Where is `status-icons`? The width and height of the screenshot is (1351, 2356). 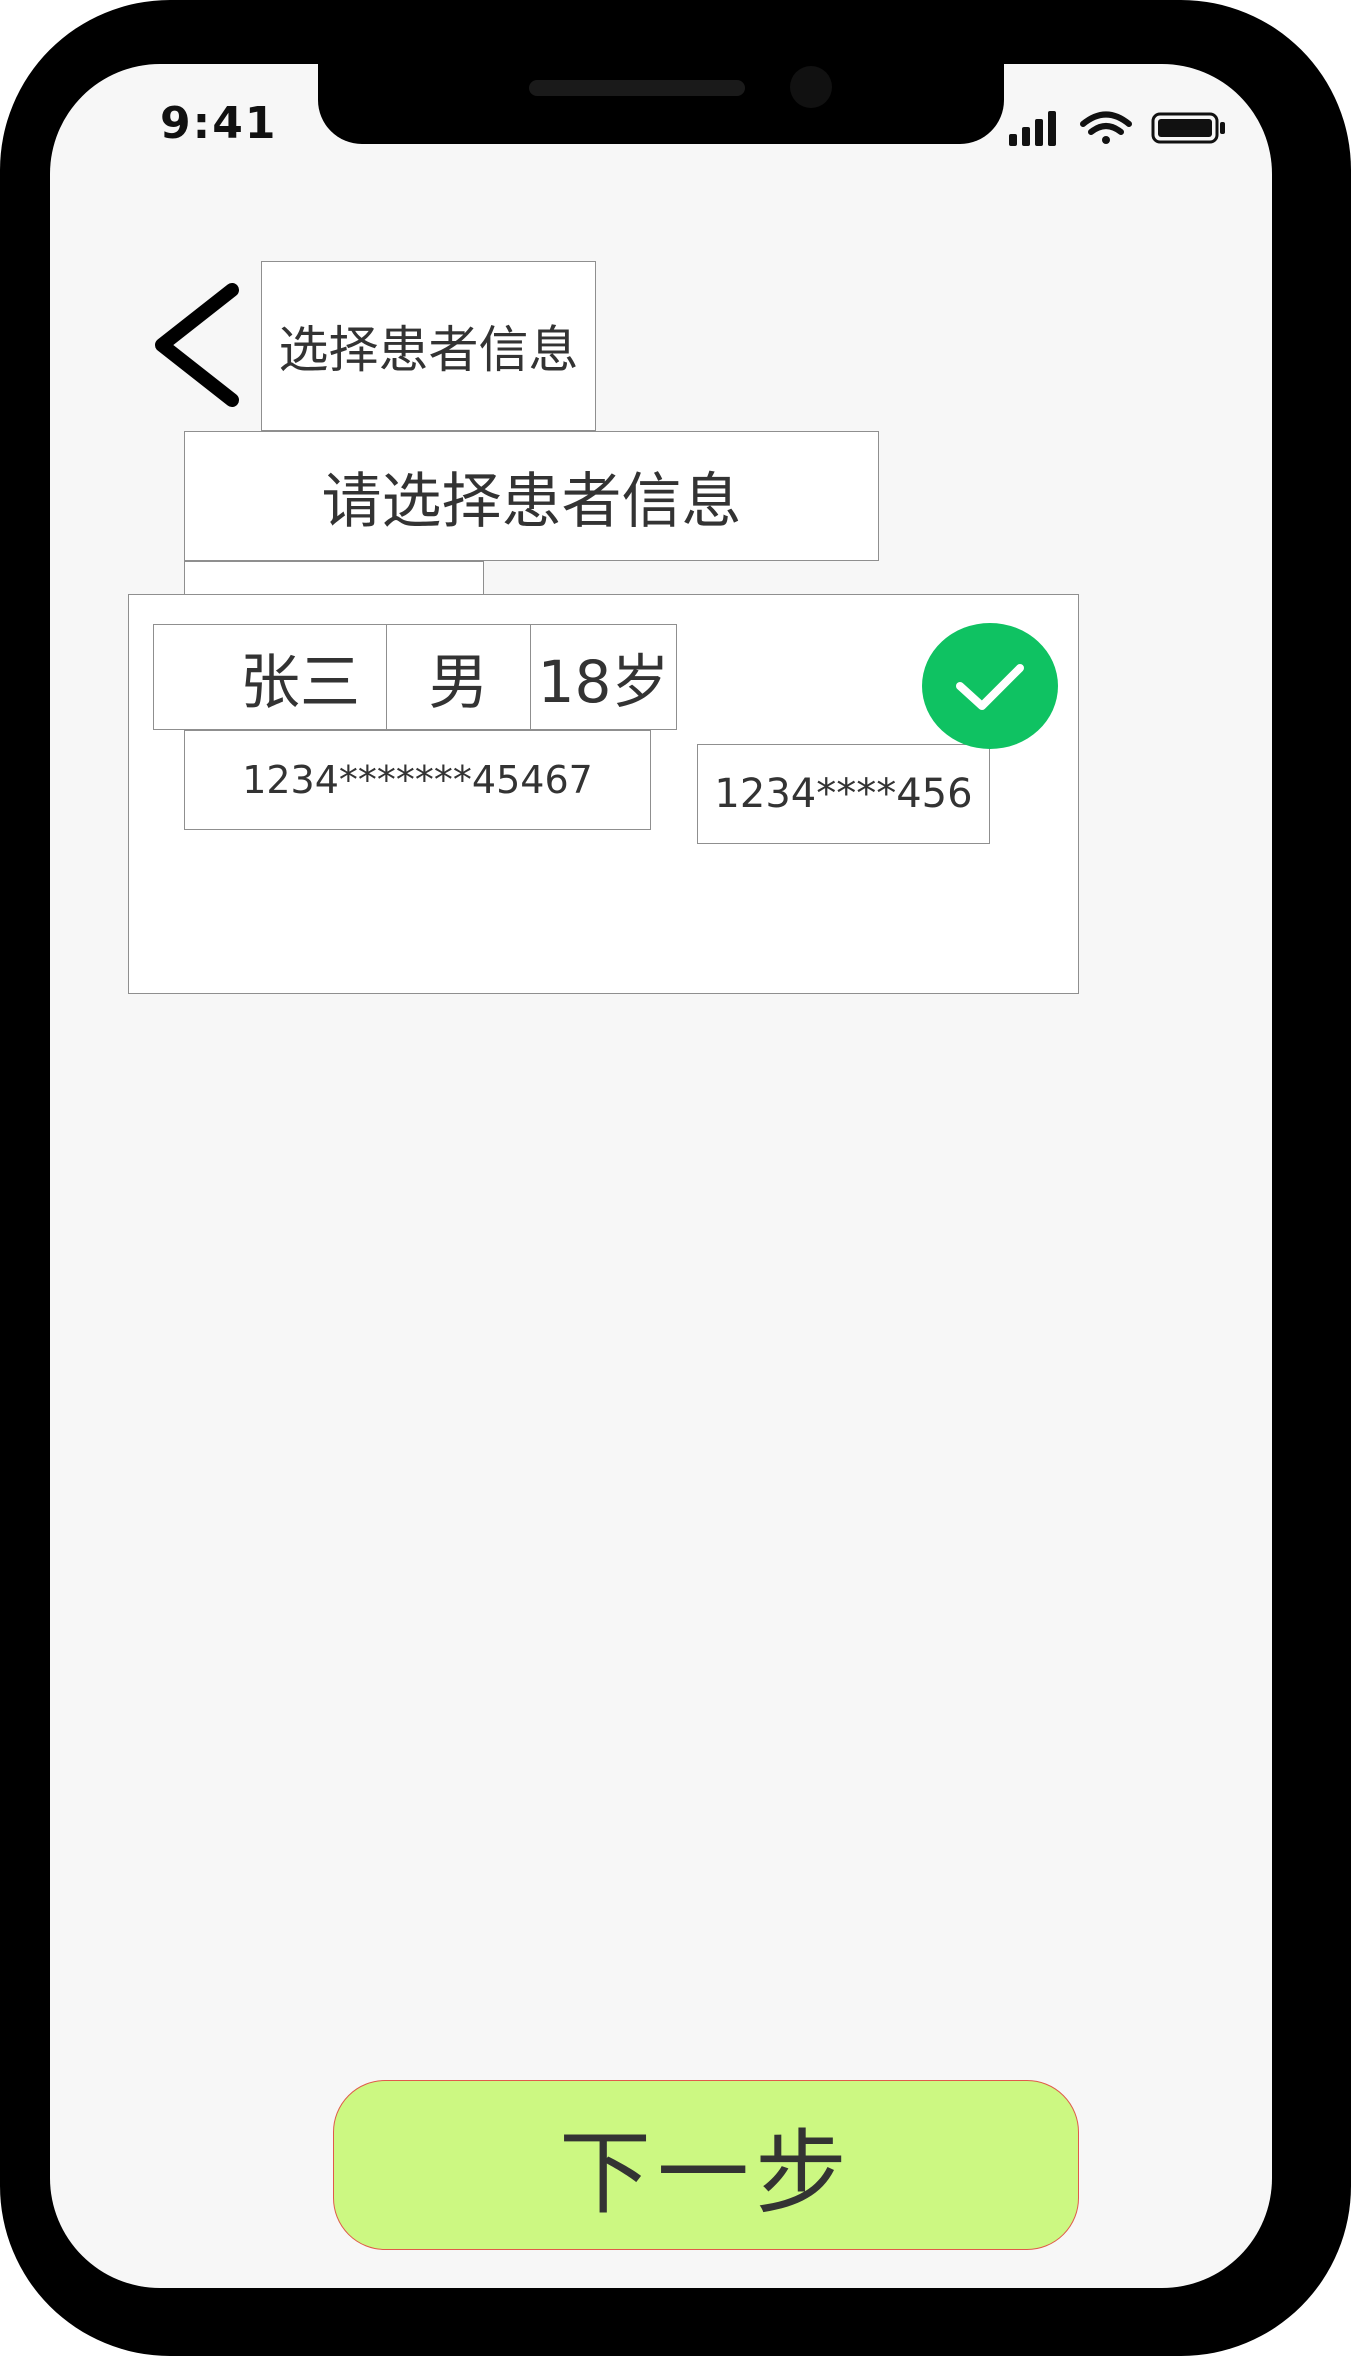
status-icons is located at coordinates (1117, 128).